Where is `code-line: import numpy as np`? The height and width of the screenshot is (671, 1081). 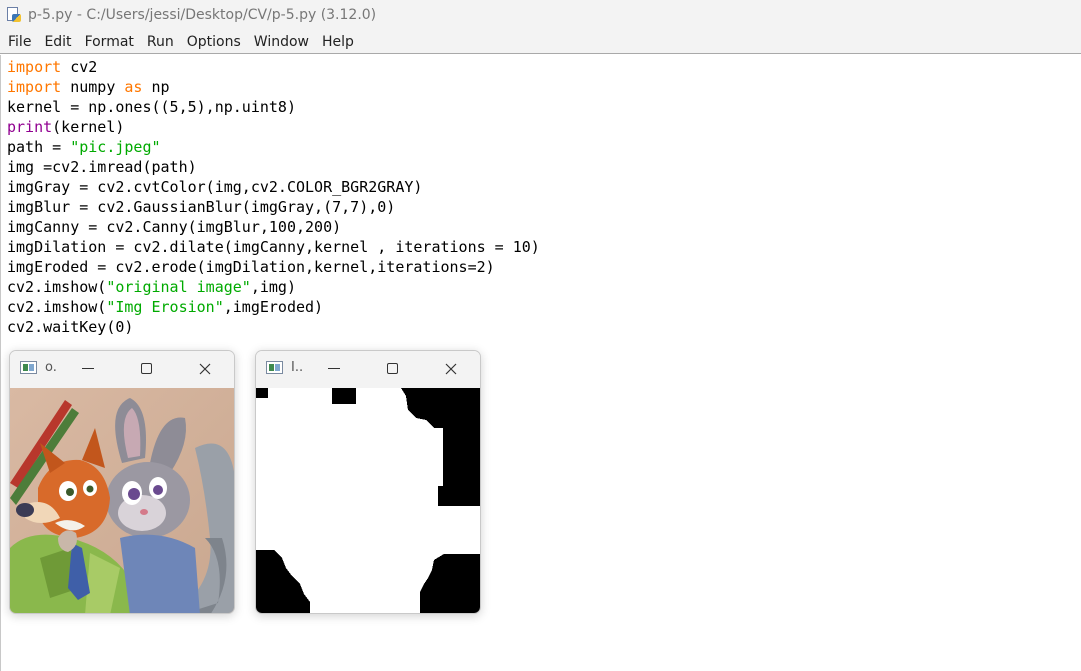
code-line: import numpy as np is located at coordinates (88, 87).